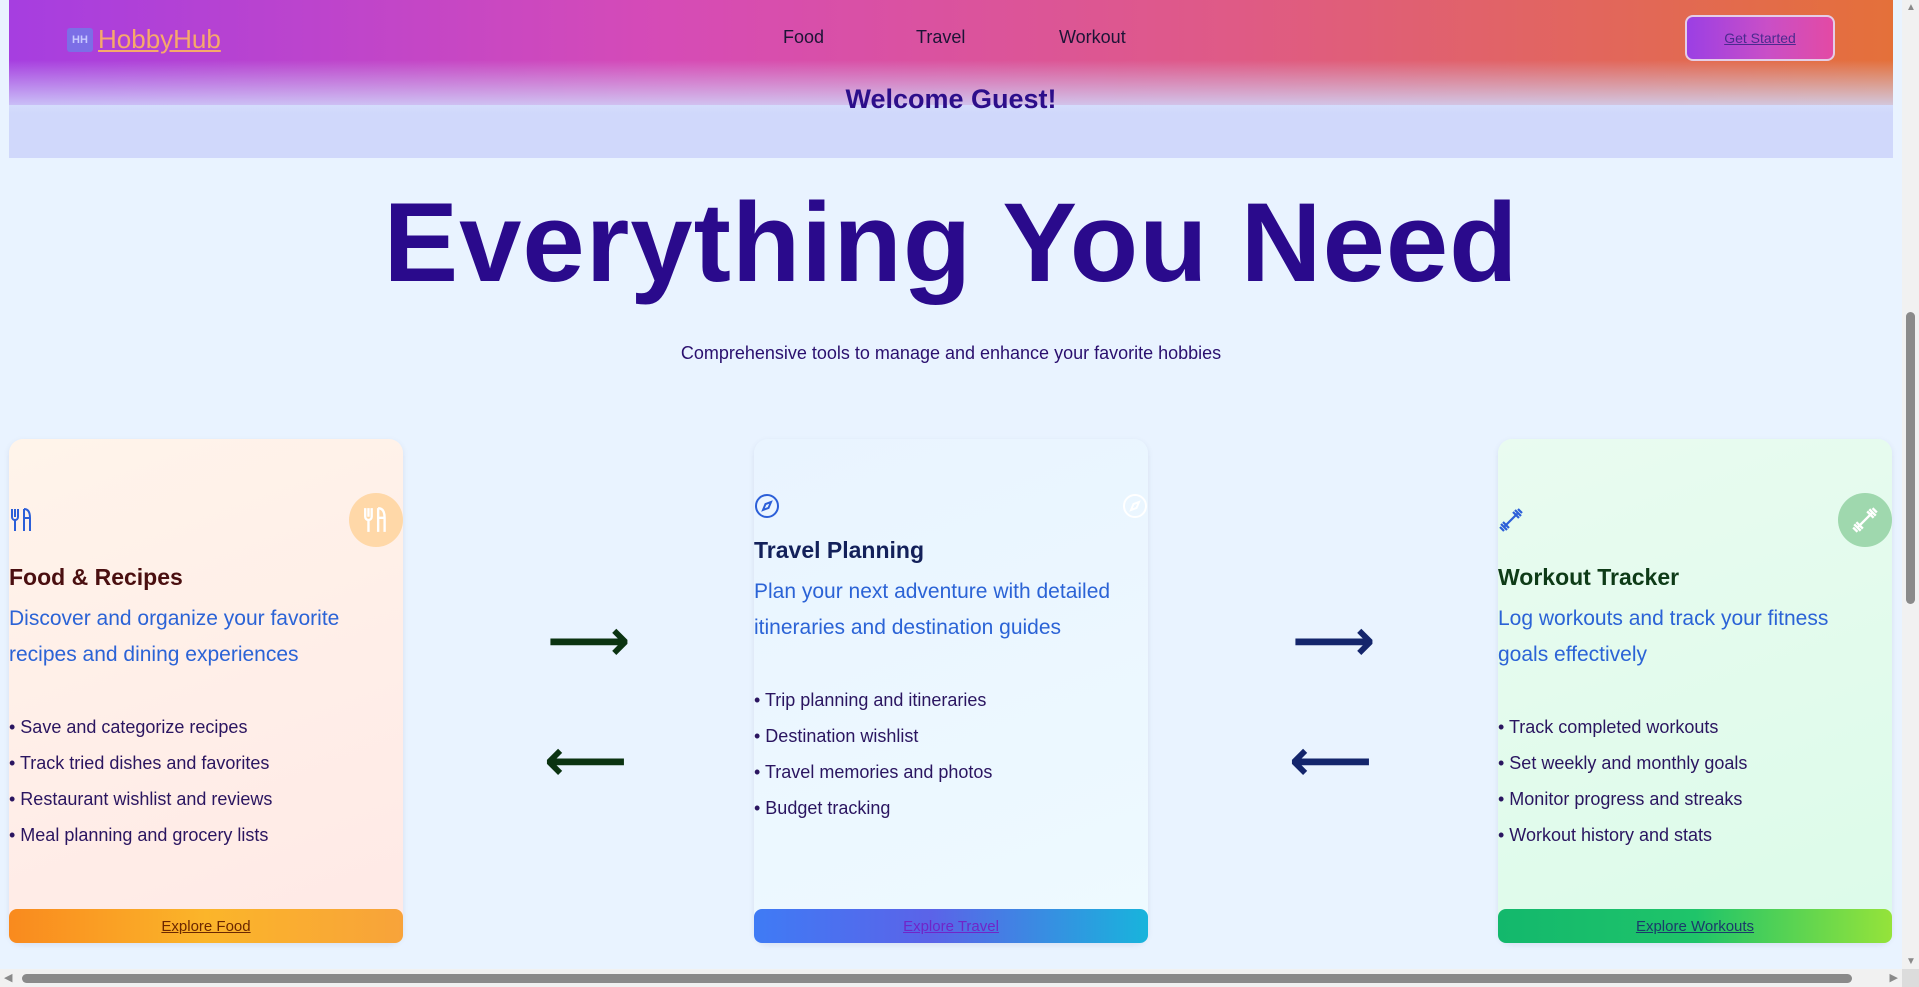  I want to click on vertical-scroll-thumb, so click(1910, 458).